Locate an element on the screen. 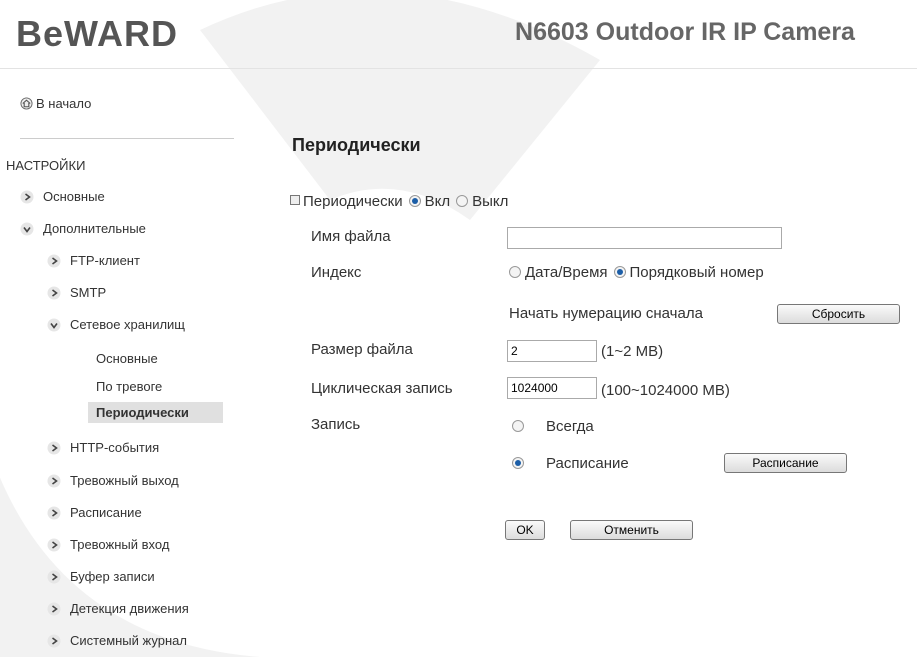 The image size is (917, 657). record-always-label: Всегда is located at coordinates (570, 426).